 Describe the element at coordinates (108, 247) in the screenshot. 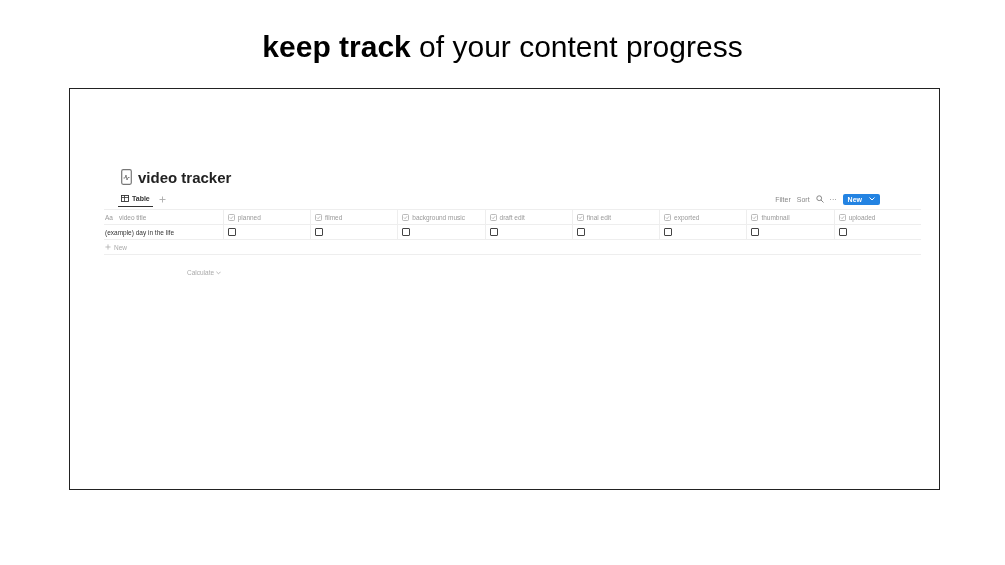

I see `plus-icon` at that location.